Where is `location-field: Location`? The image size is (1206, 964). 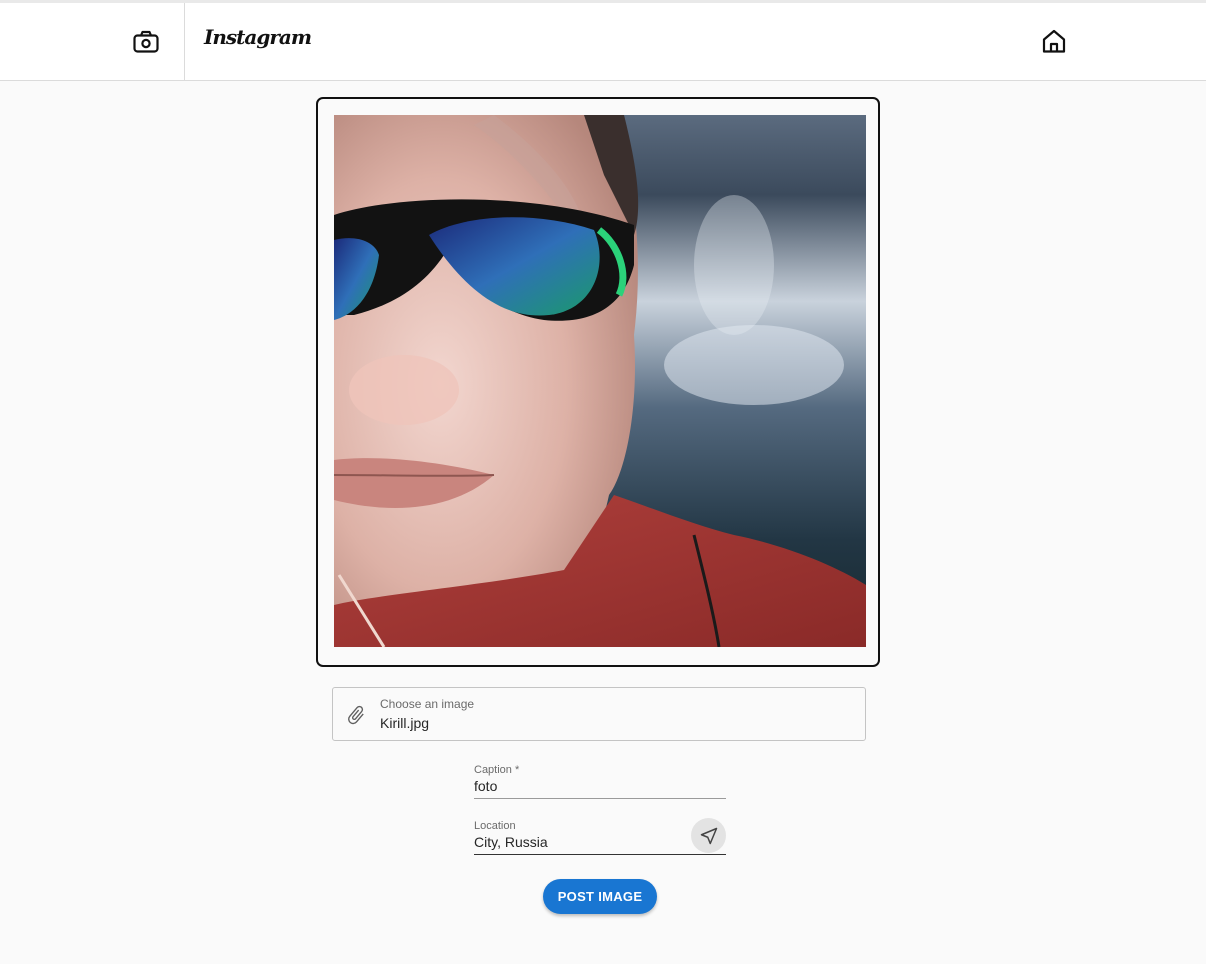
location-field: Location is located at coordinates (600, 836).